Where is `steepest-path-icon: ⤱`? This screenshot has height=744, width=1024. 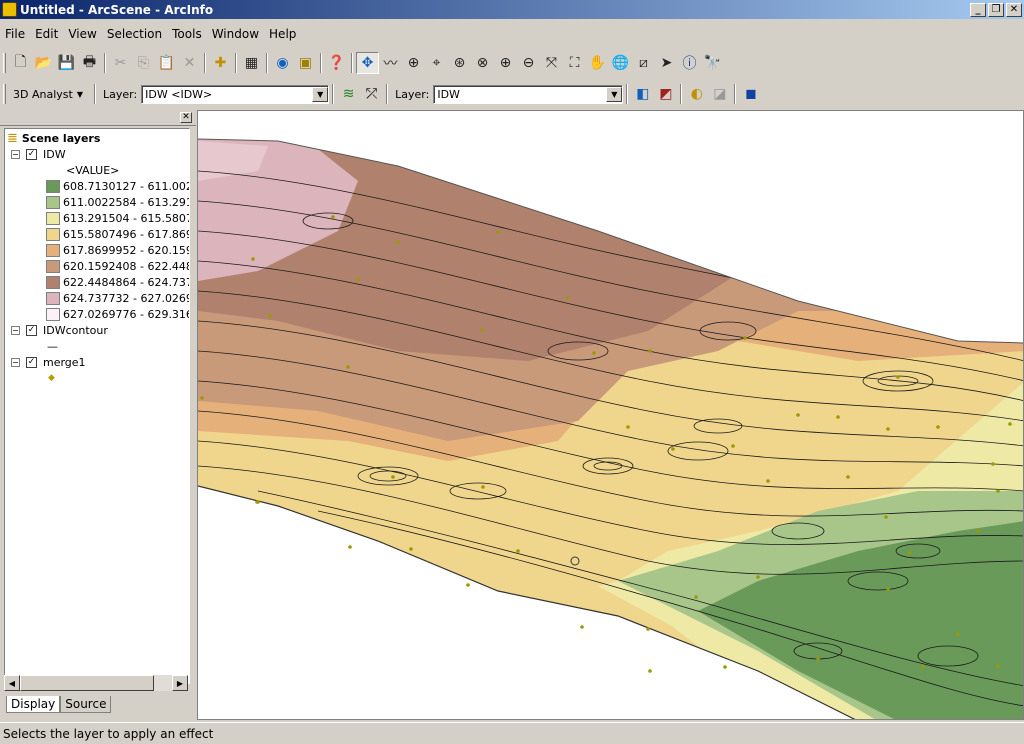 steepest-path-icon: ⤱ is located at coordinates (371, 94).